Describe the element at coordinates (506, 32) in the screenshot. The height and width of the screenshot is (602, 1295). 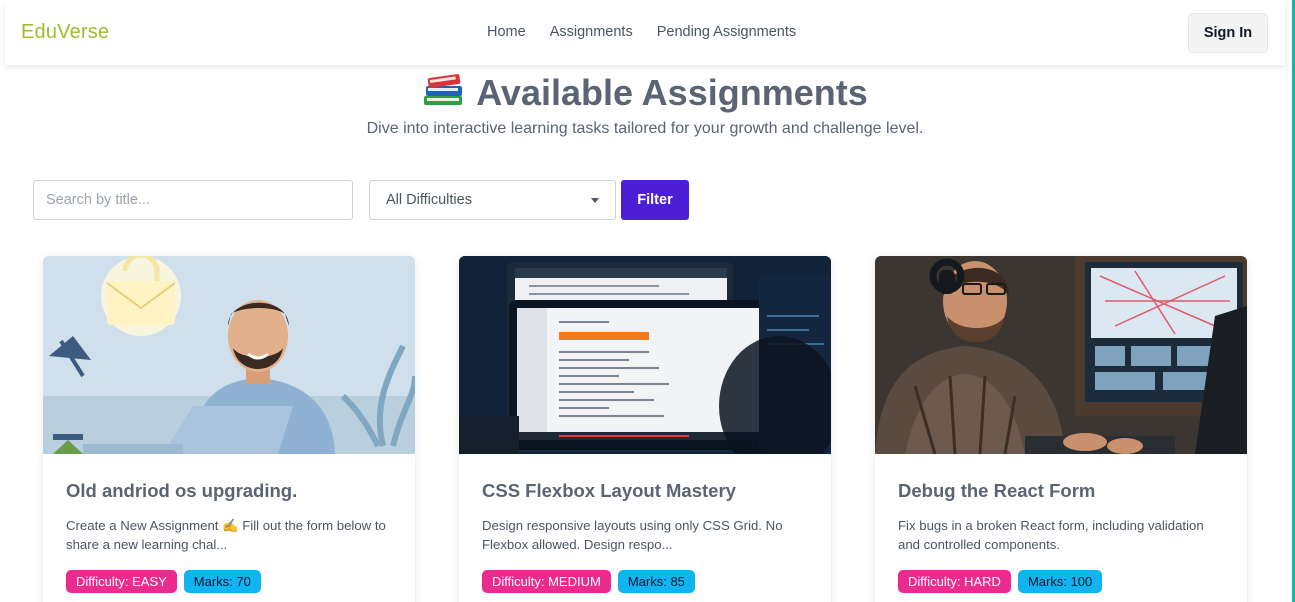
I see `nav-link-home: Home` at that location.